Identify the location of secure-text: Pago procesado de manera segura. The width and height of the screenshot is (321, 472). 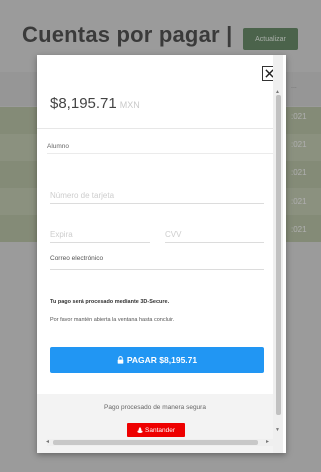
(155, 407).